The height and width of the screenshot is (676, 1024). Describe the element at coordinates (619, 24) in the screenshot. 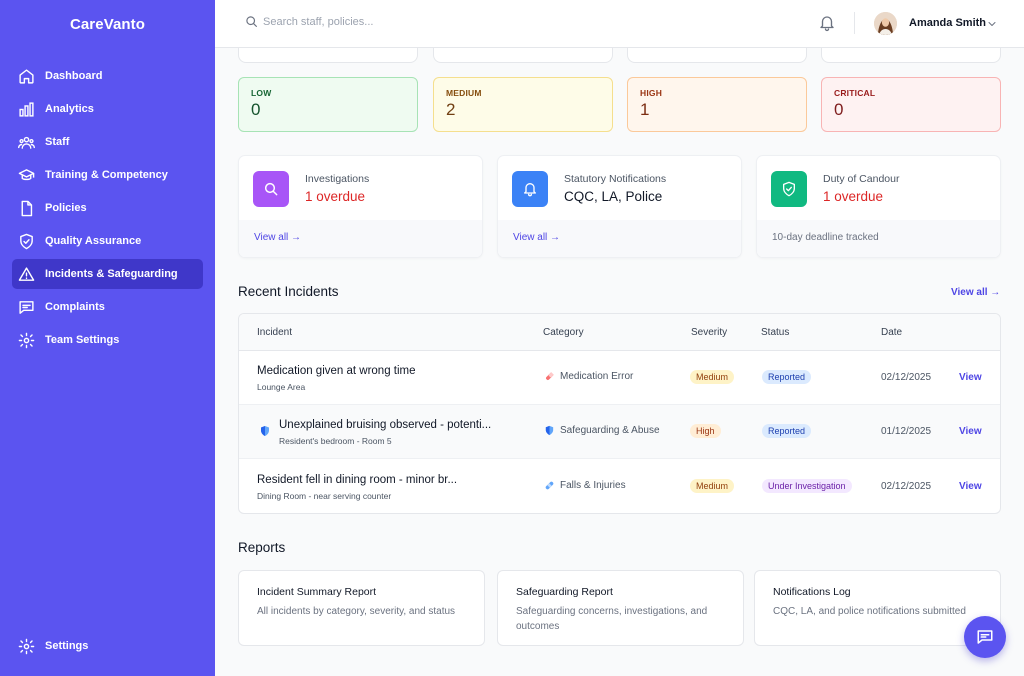

I see `top-header: Search staff, policies... Amanda Smith` at that location.